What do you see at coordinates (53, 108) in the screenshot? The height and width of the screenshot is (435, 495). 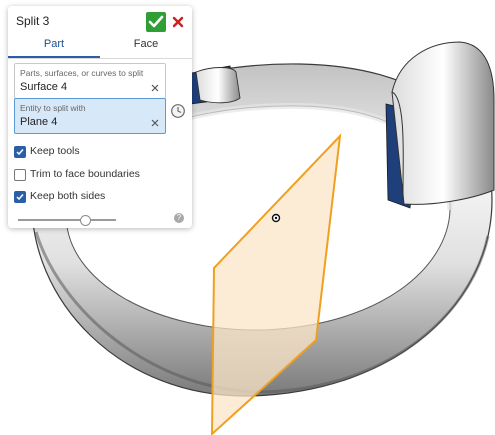 I see `entity-to-split-with-label: Entity to split with` at bounding box center [53, 108].